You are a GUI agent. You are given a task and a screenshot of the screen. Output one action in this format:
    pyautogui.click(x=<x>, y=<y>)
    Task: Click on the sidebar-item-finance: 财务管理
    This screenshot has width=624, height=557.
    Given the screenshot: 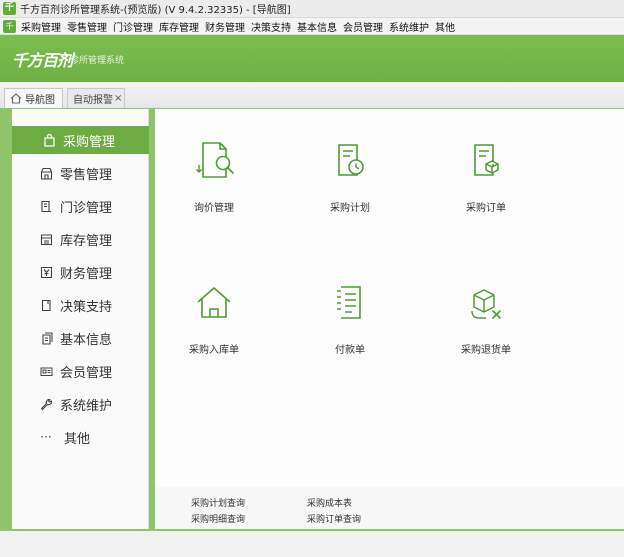 What is the action you would take?
    pyautogui.click(x=80, y=272)
    